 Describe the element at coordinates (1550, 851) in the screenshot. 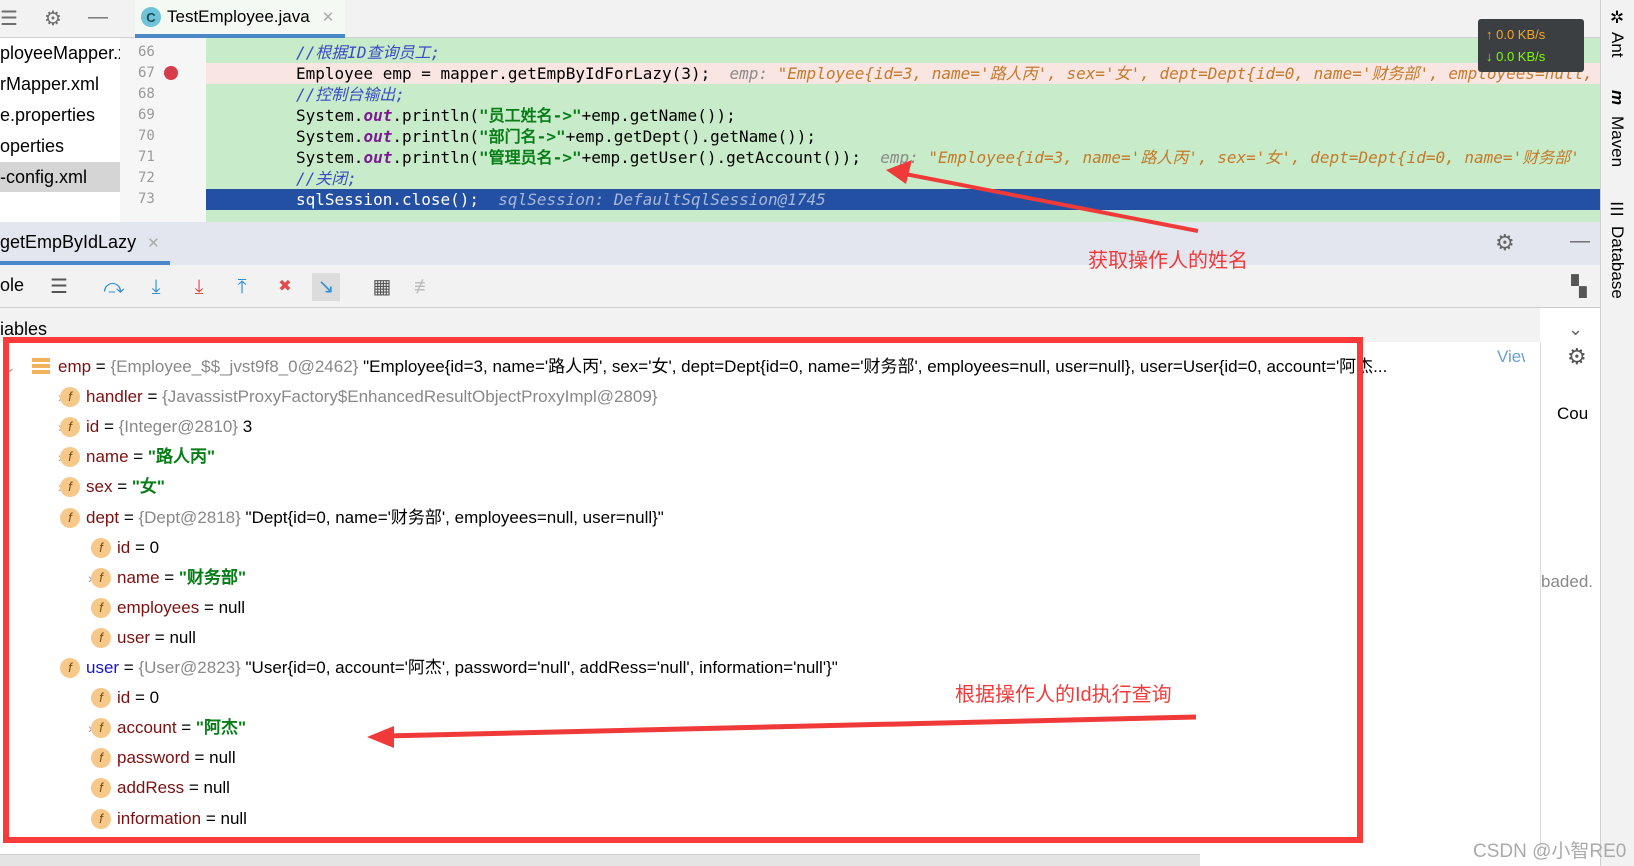

I see `watermark: CSDN @小智RE0` at that location.